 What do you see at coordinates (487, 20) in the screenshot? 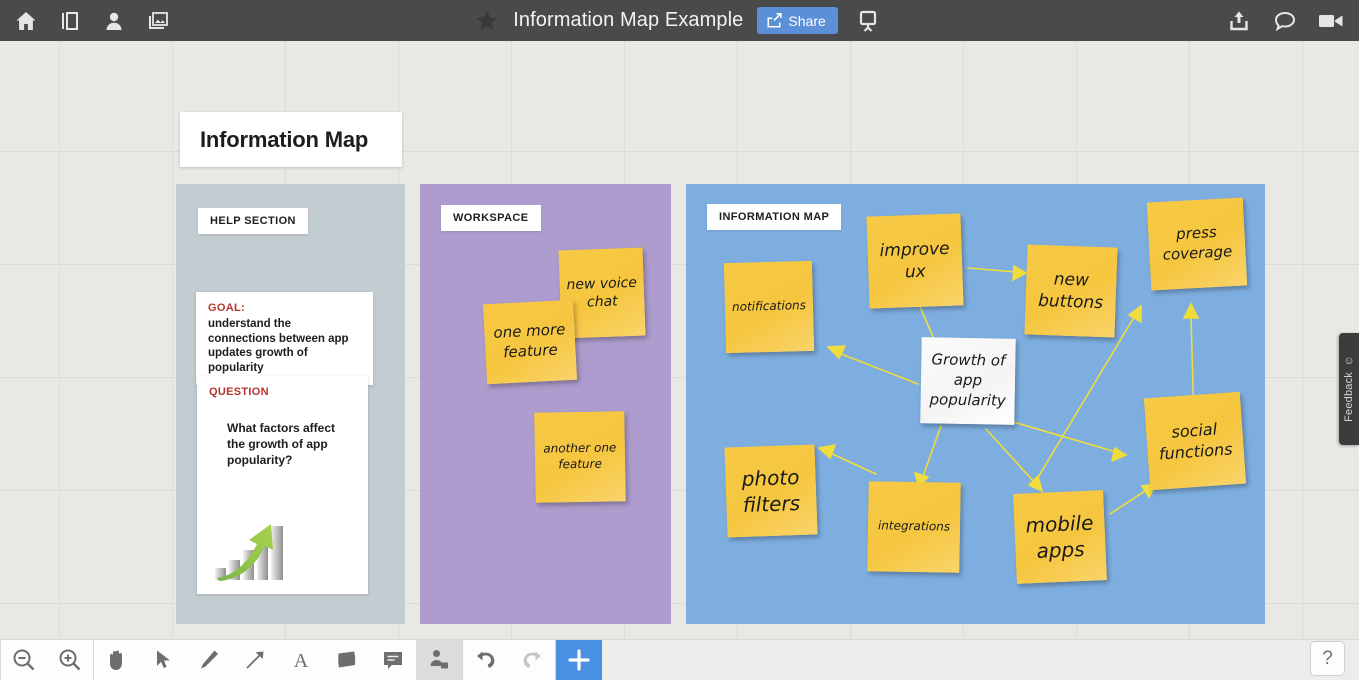
I see `star-icon` at bounding box center [487, 20].